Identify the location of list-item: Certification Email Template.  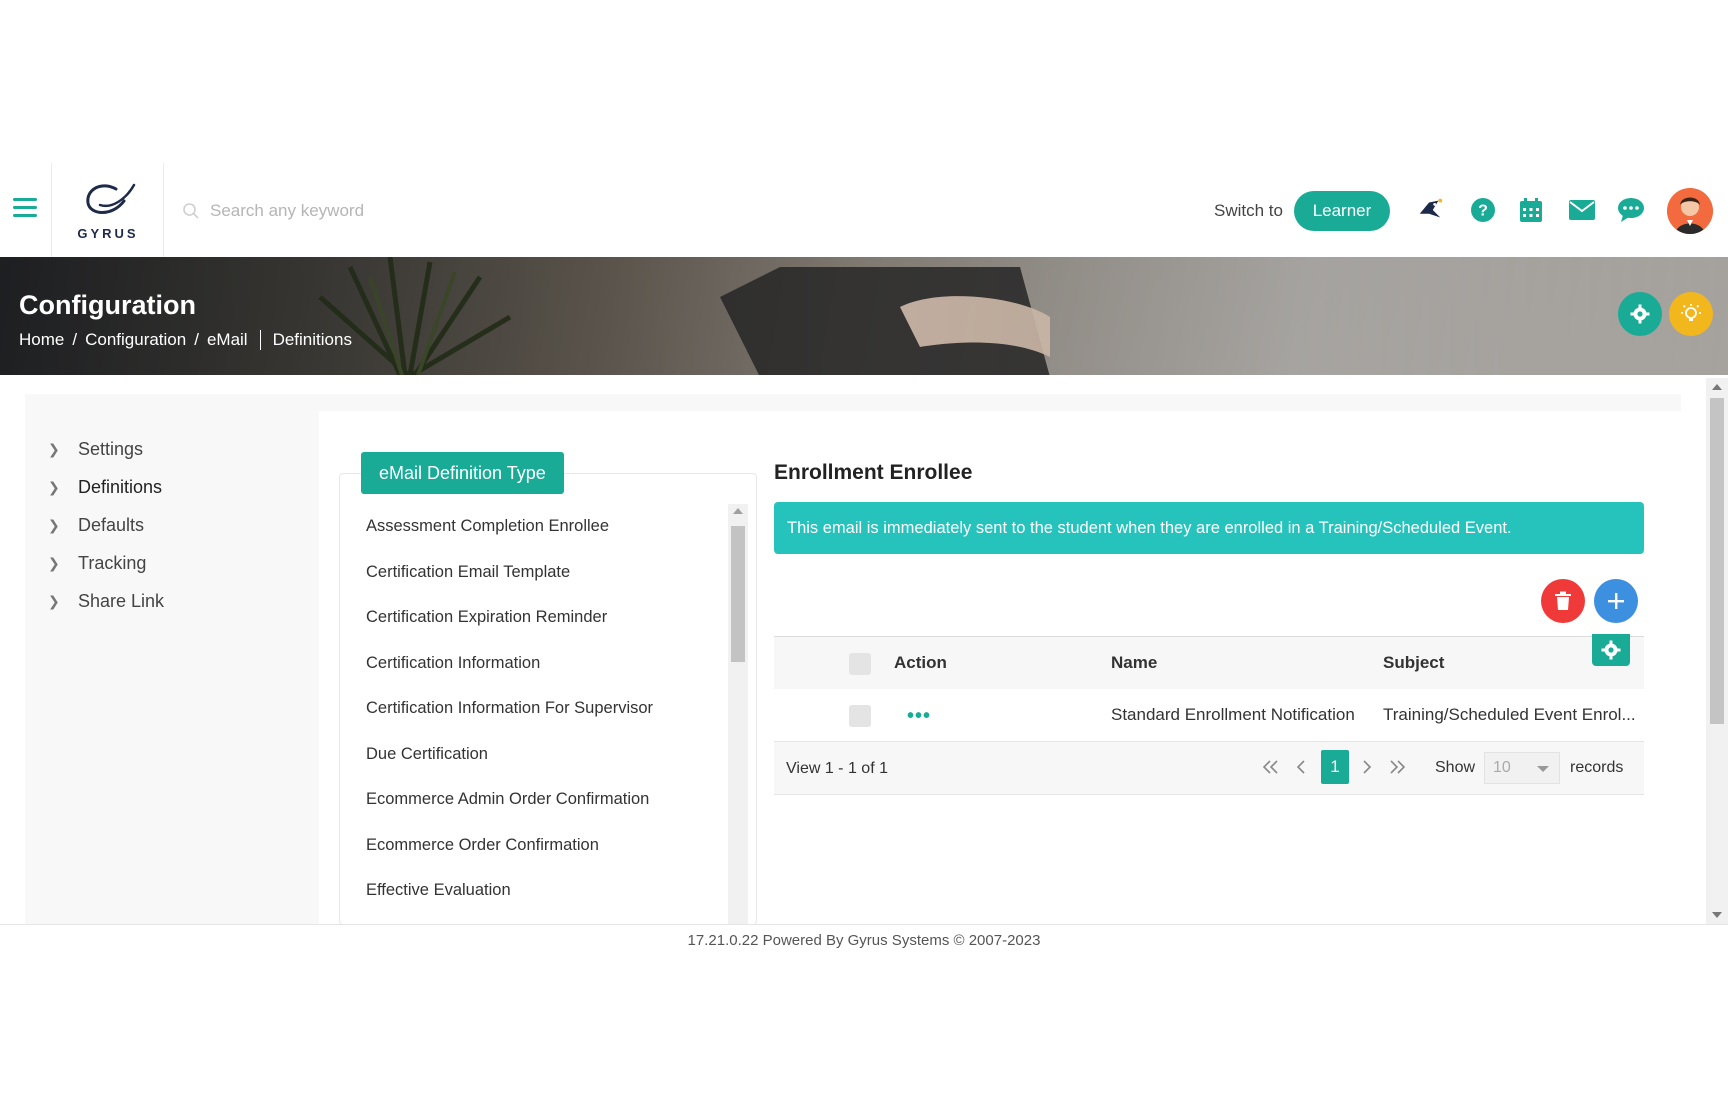
(530, 573).